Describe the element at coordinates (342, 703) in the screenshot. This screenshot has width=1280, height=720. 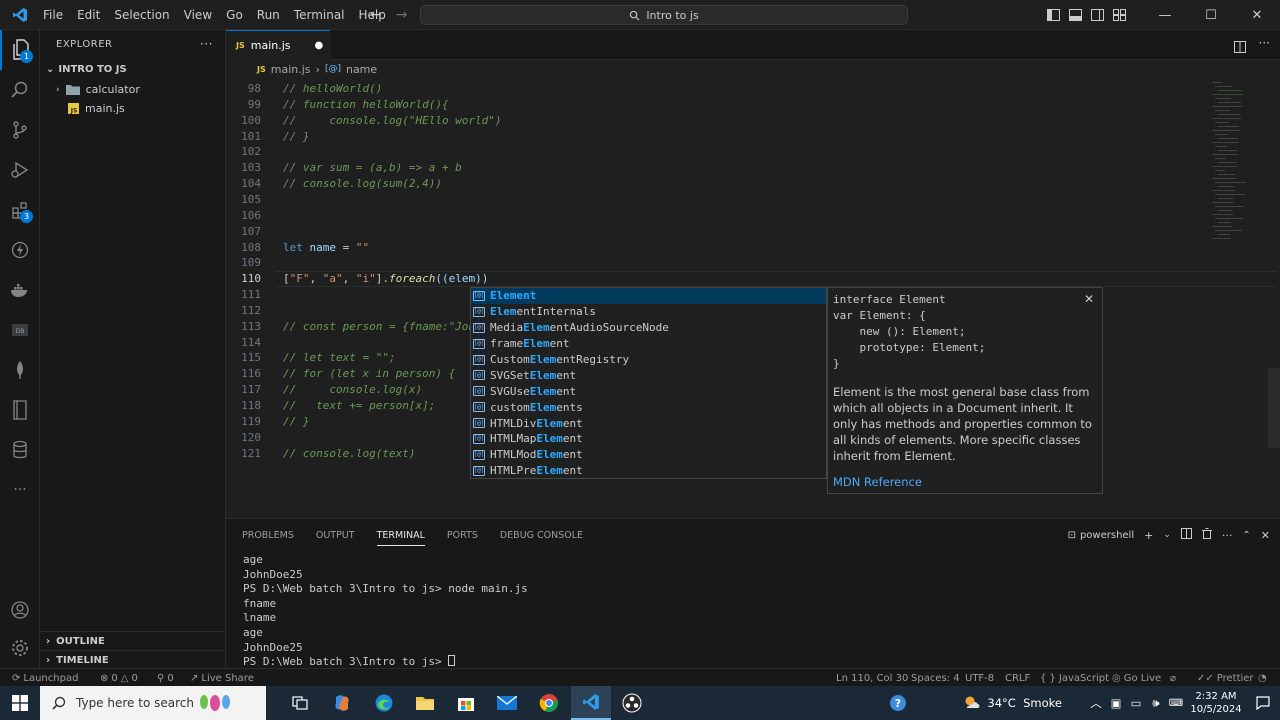
I see `copilot-app-icon` at that location.